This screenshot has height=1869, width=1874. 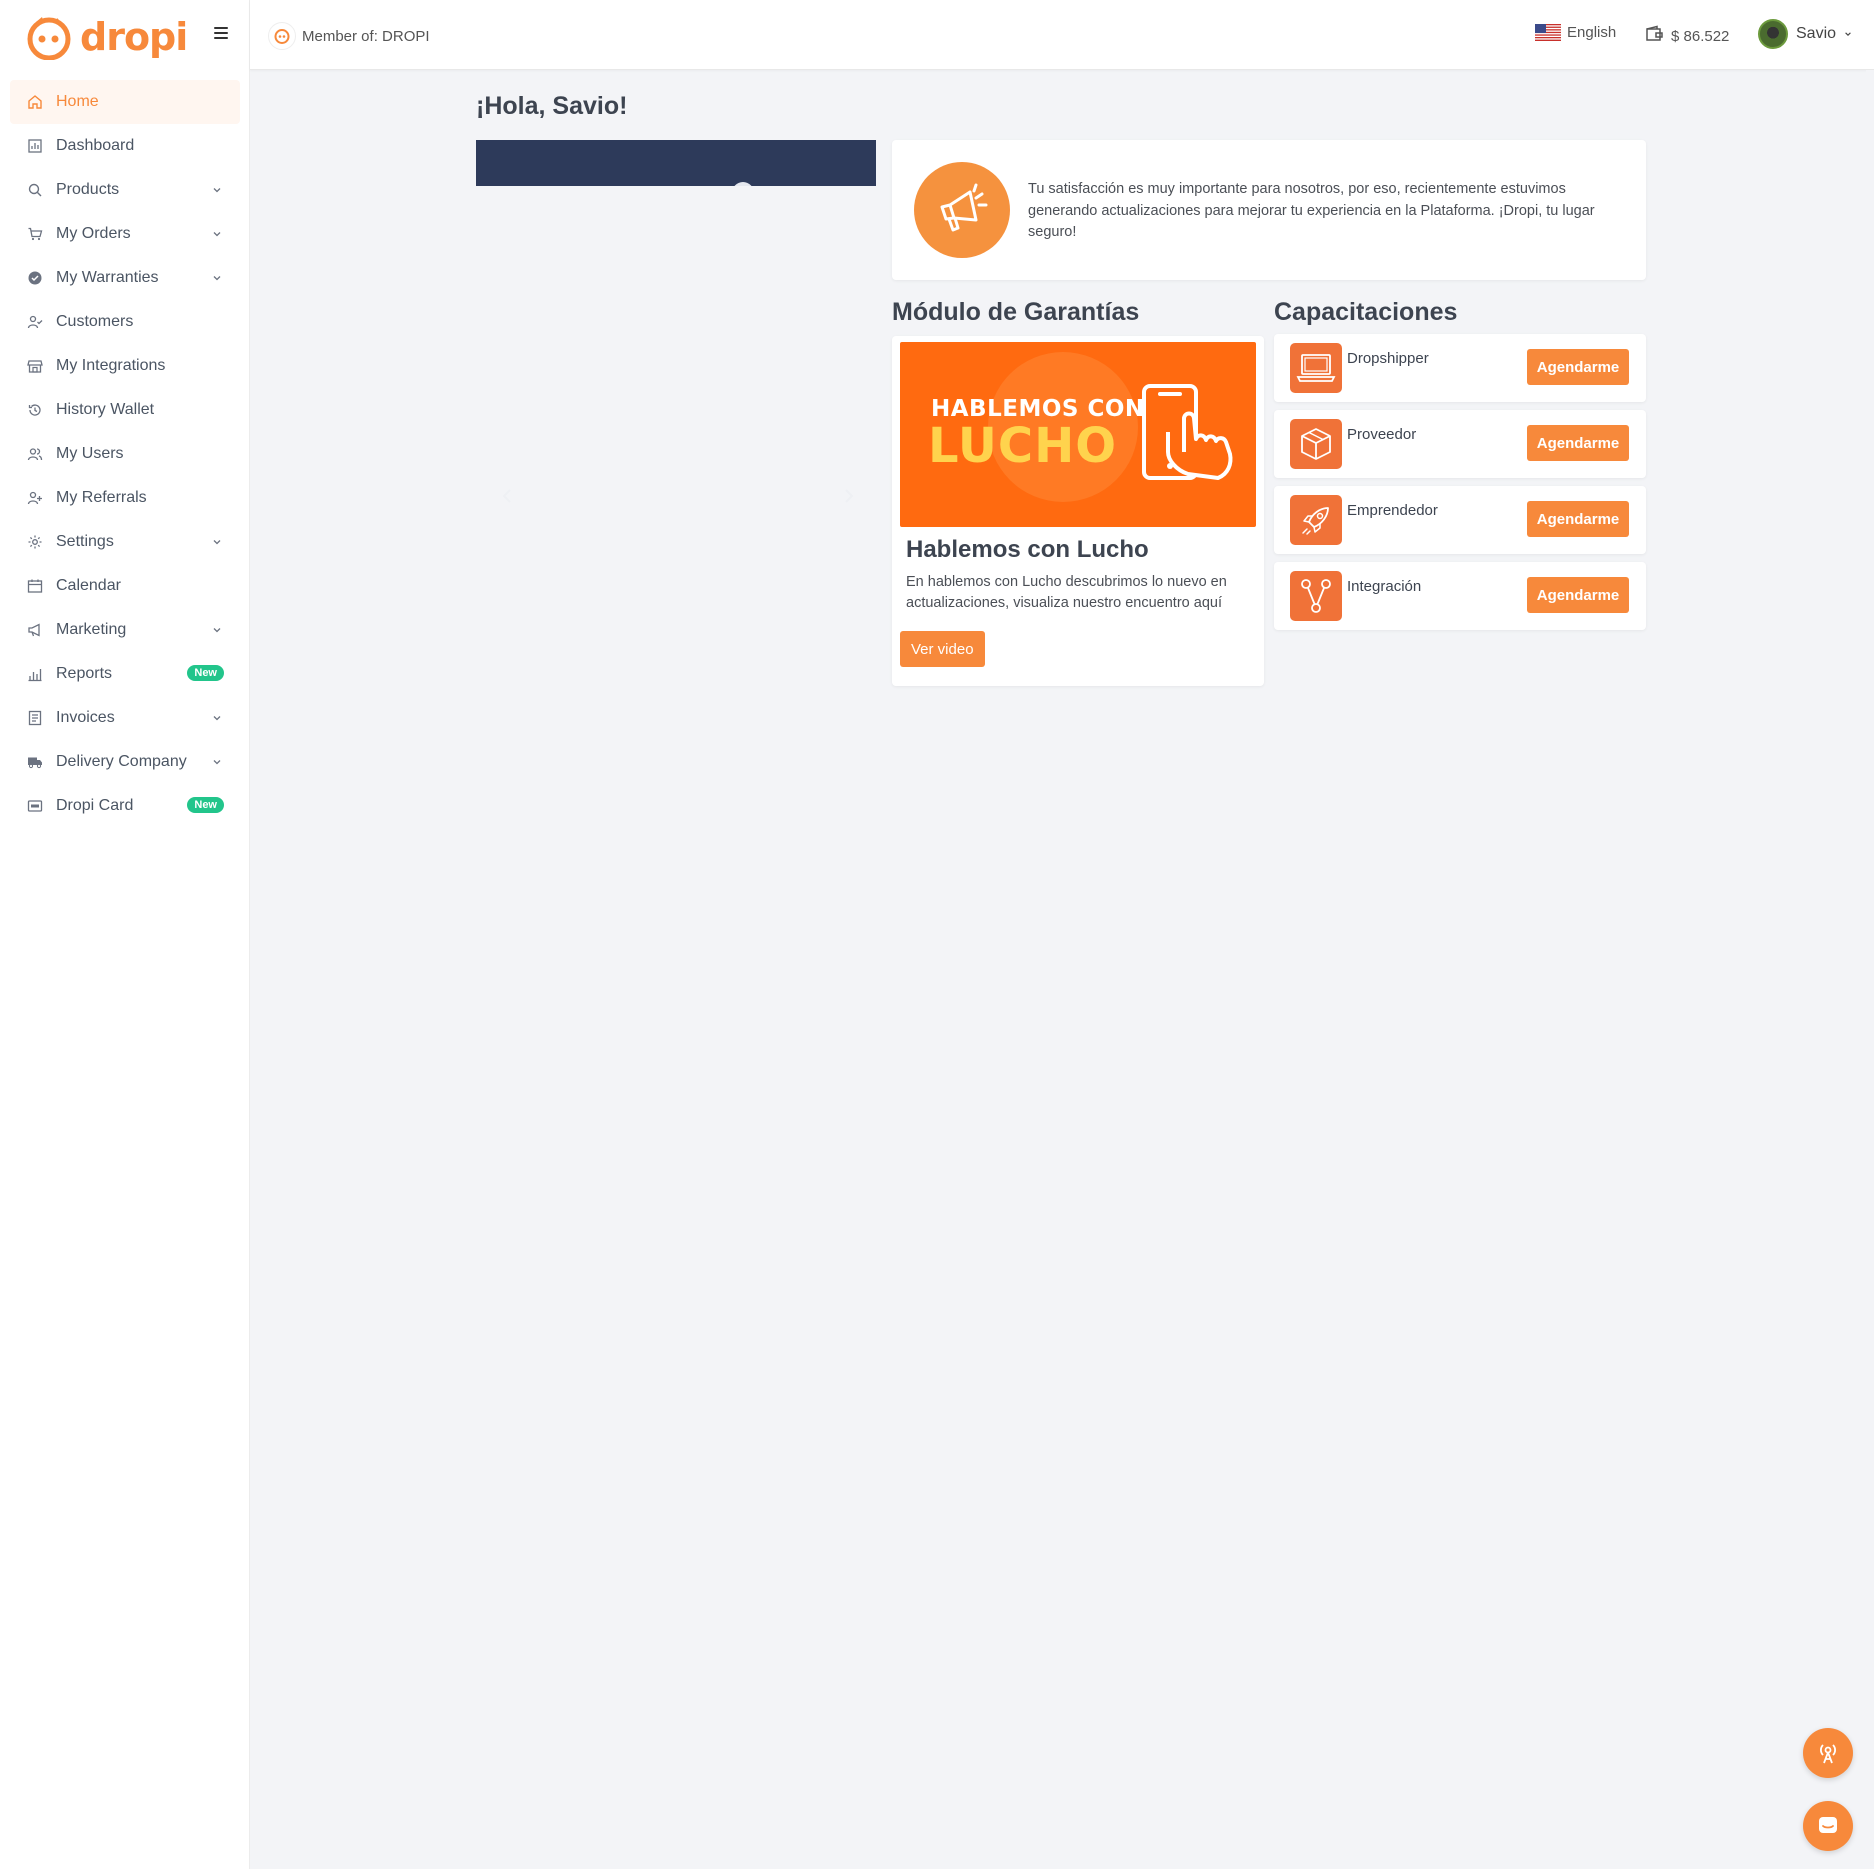 I want to click on sidebar-item-marketing: Marketing, so click(x=125, y=630).